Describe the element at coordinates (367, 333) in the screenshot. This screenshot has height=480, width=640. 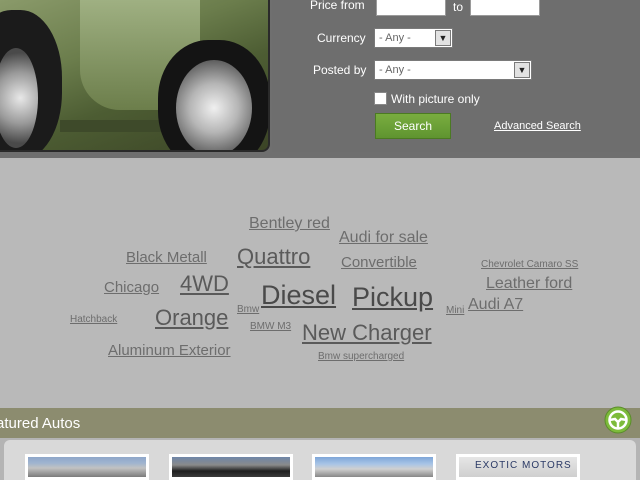
I see `tag-link: New Charger` at that location.